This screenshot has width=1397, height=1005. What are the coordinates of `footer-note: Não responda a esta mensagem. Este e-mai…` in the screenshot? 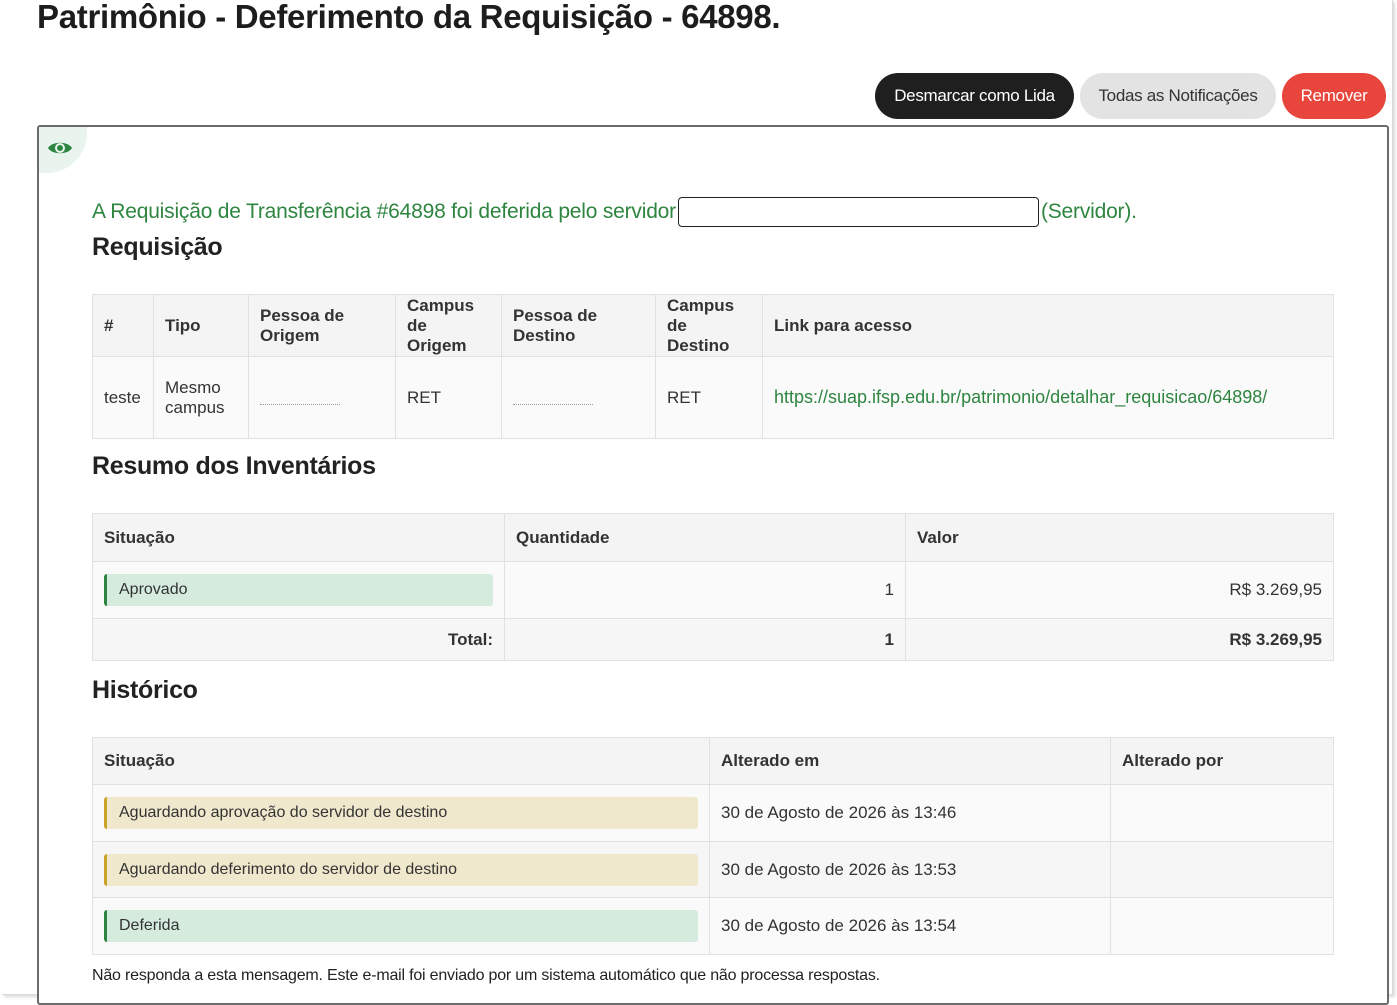 It's located at (486, 975).